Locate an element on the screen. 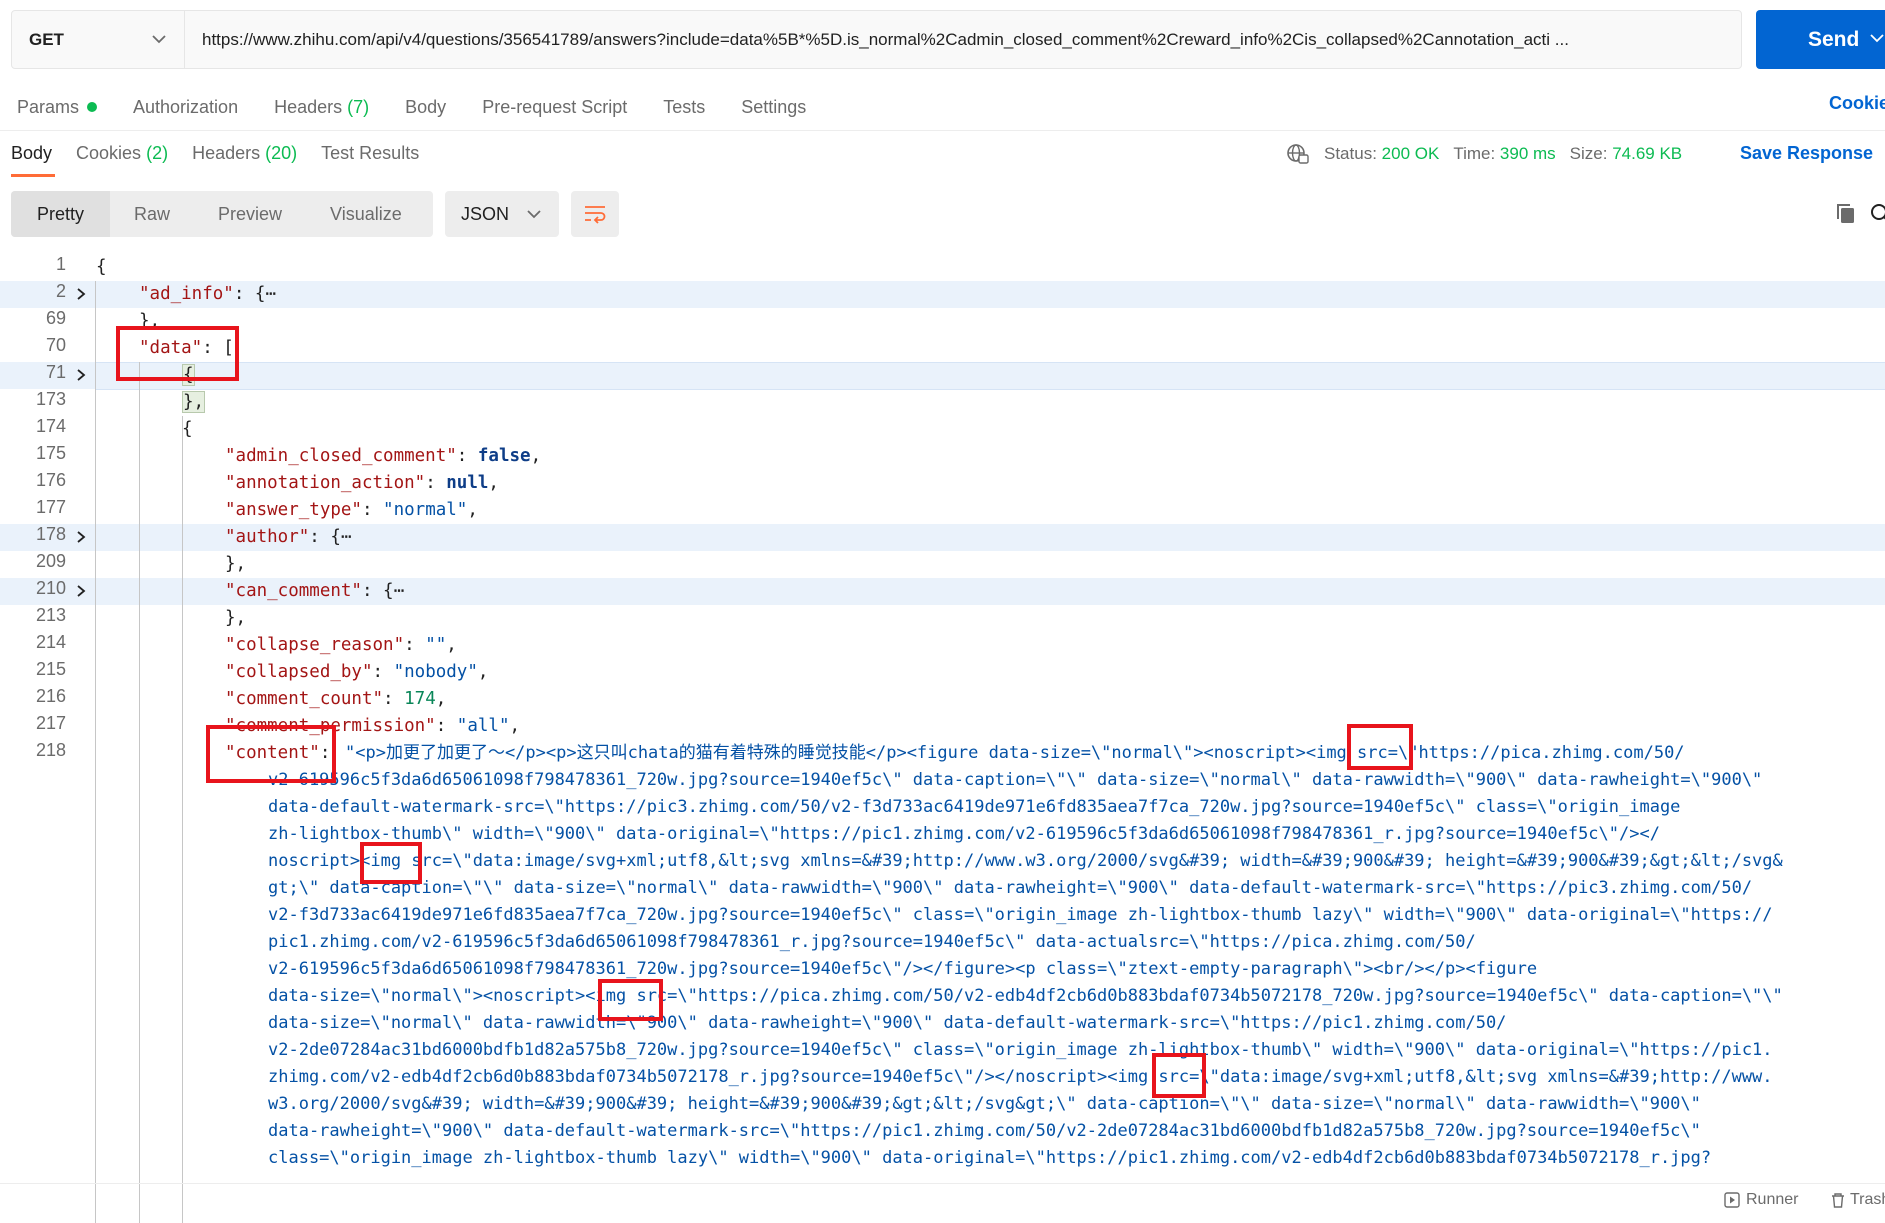 The image size is (1885, 1223). code-line: "answer_type": "normal", is located at coordinates (351, 510).